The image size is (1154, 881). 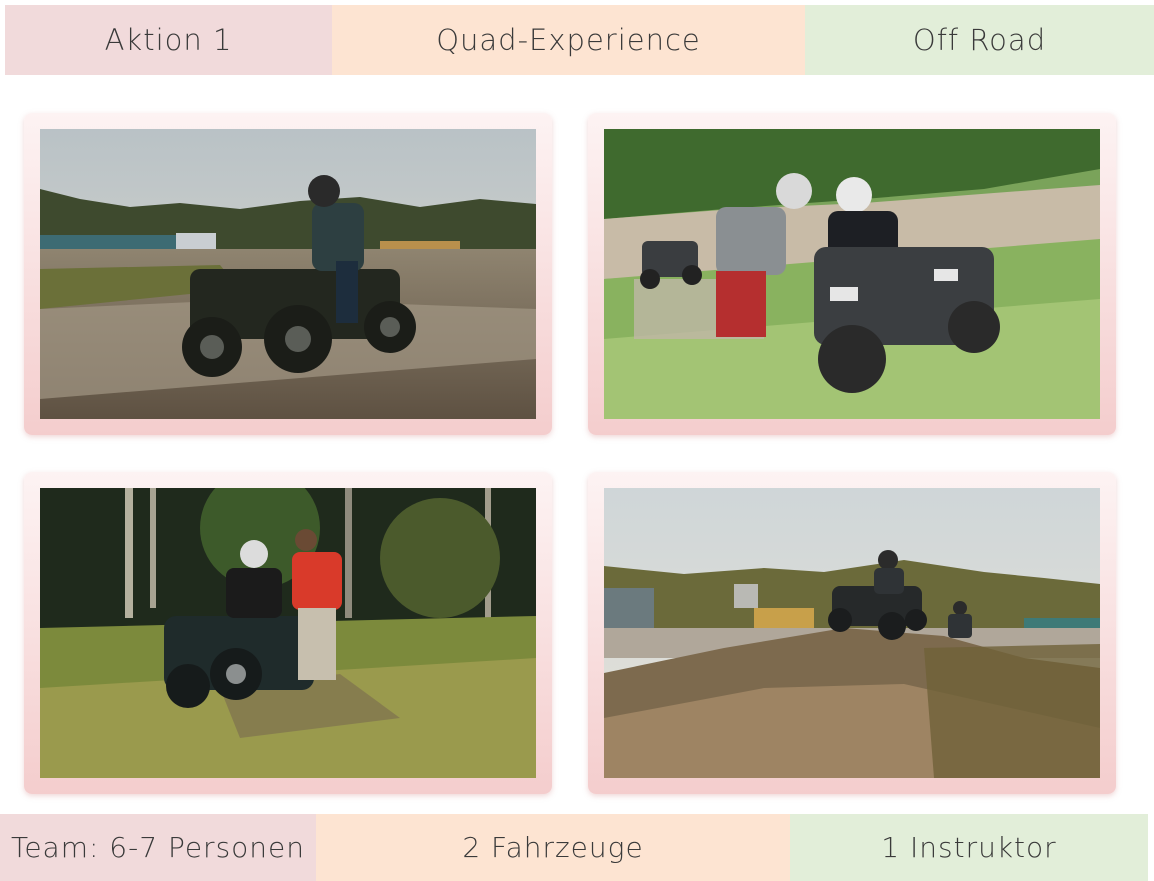 What do you see at coordinates (553, 847) in the screenshot?
I see `vehicle-count-label: 2 Fahrzeuge` at bounding box center [553, 847].